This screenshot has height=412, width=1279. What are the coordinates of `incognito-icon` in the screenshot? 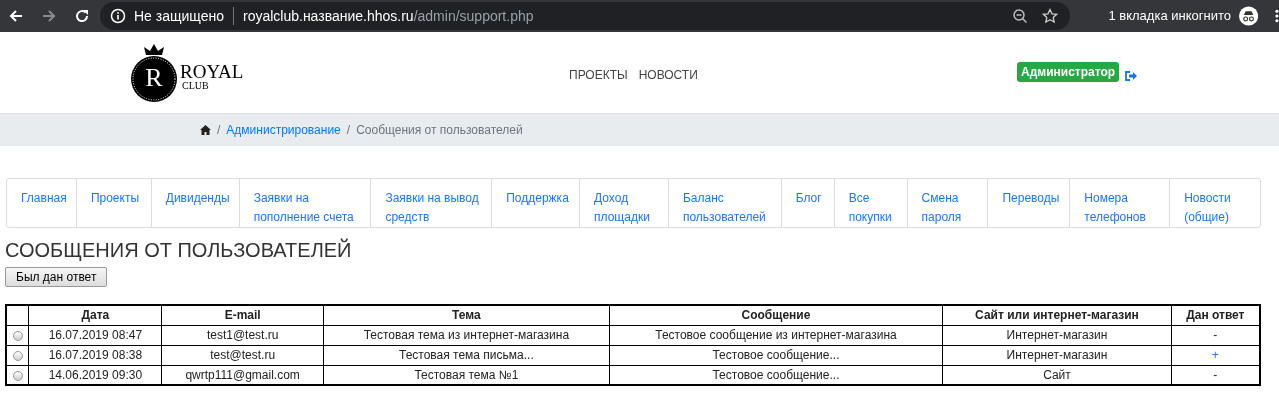 It's located at (1248, 16).